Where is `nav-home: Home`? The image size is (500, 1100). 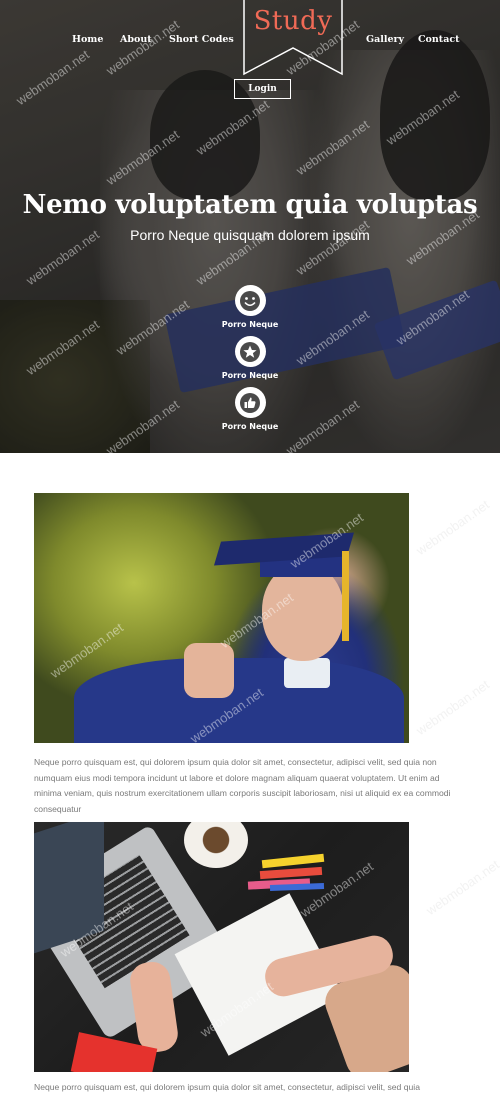
nav-home: Home is located at coordinates (87, 39).